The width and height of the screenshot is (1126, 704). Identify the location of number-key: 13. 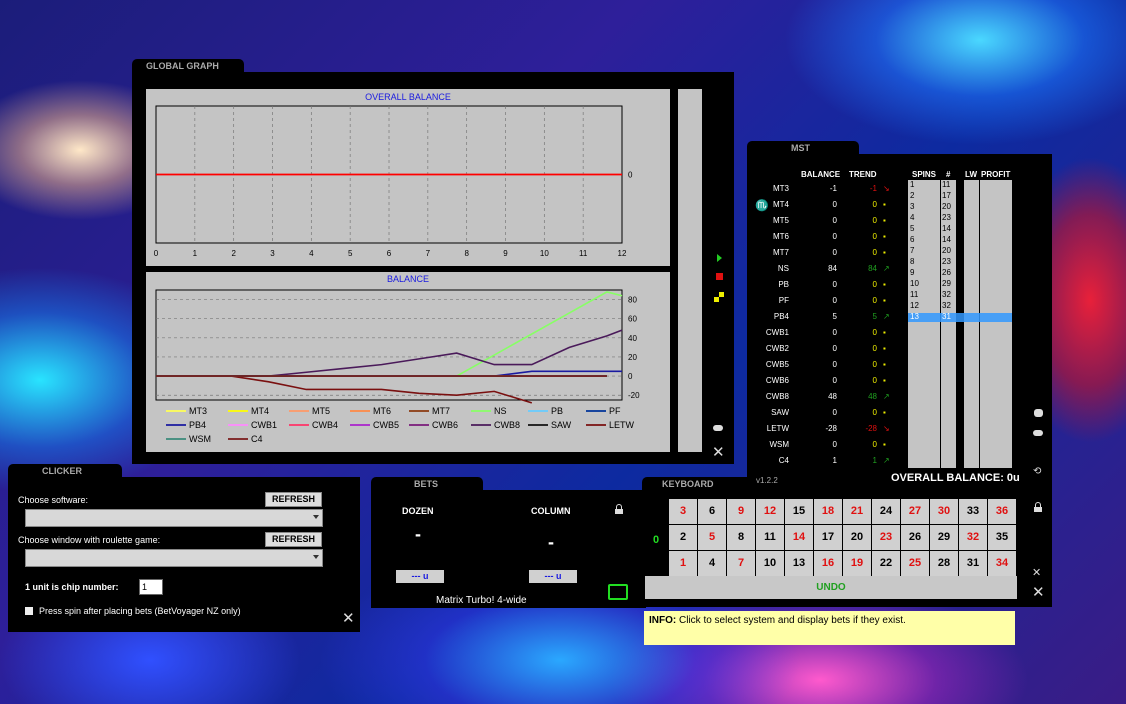
(799, 563).